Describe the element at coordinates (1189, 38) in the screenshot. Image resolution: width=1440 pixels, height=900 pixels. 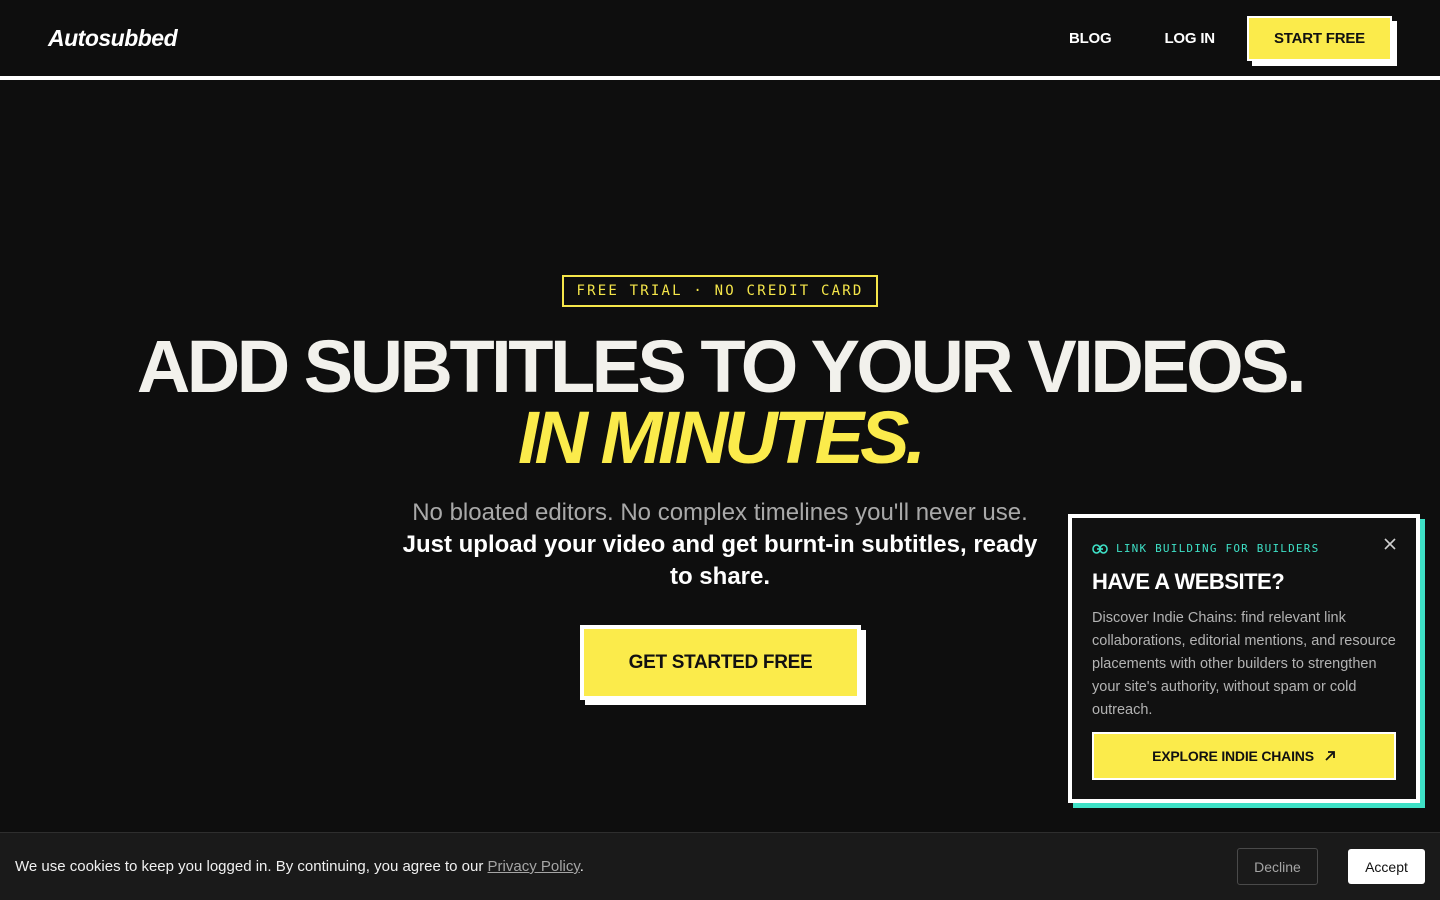
I see `nav-login-link: LOG IN` at that location.